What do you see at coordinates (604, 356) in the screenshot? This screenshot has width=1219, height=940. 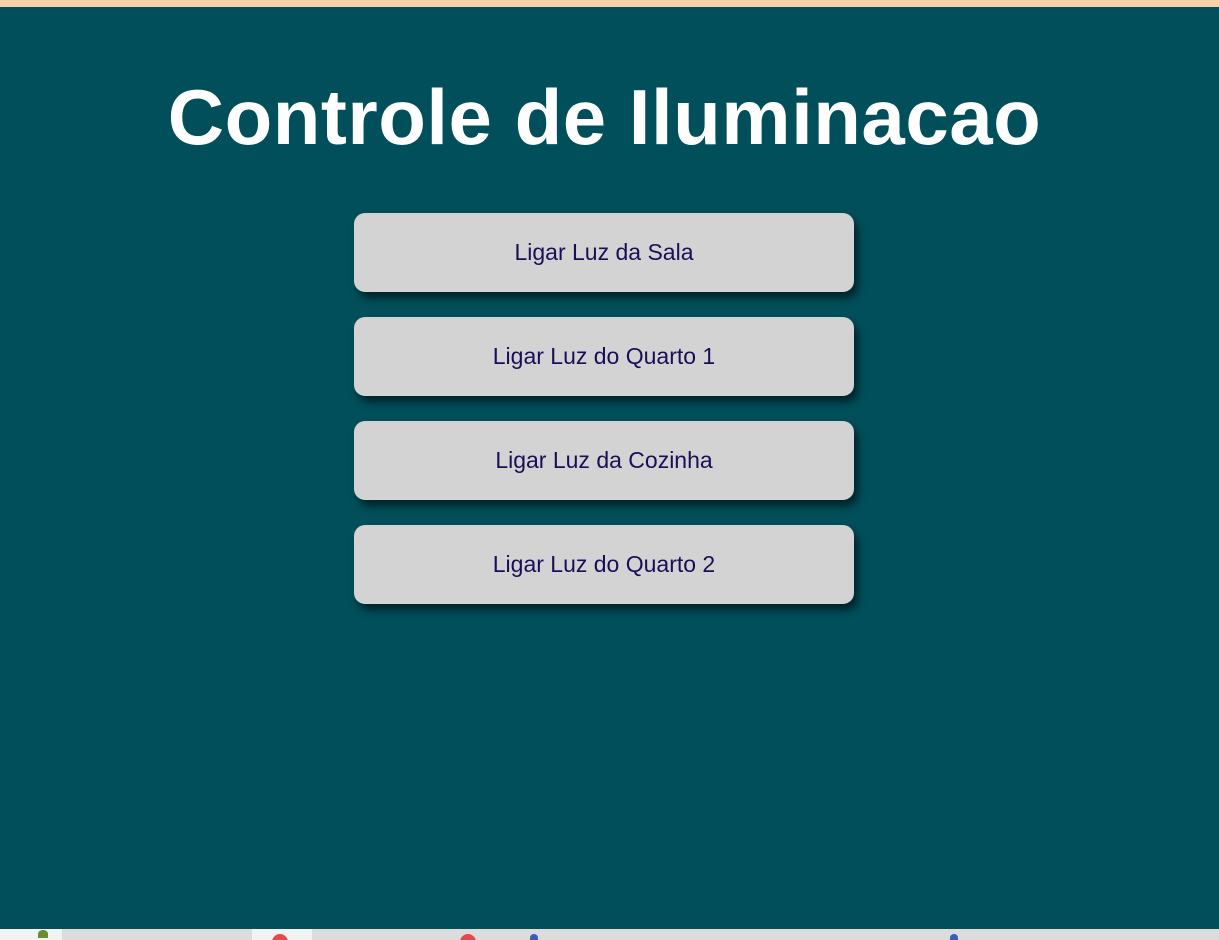 I see `bedroom-1-light-button: Ligar Luz do Quarto 1` at bounding box center [604, 356].